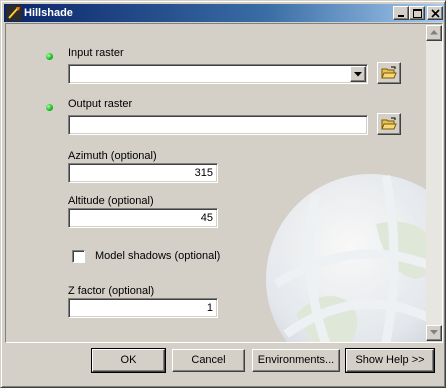 Image resolution: width=446 pixels, height=388 pixels. I want to click on window-title: Hillshade, so click(48, 13).